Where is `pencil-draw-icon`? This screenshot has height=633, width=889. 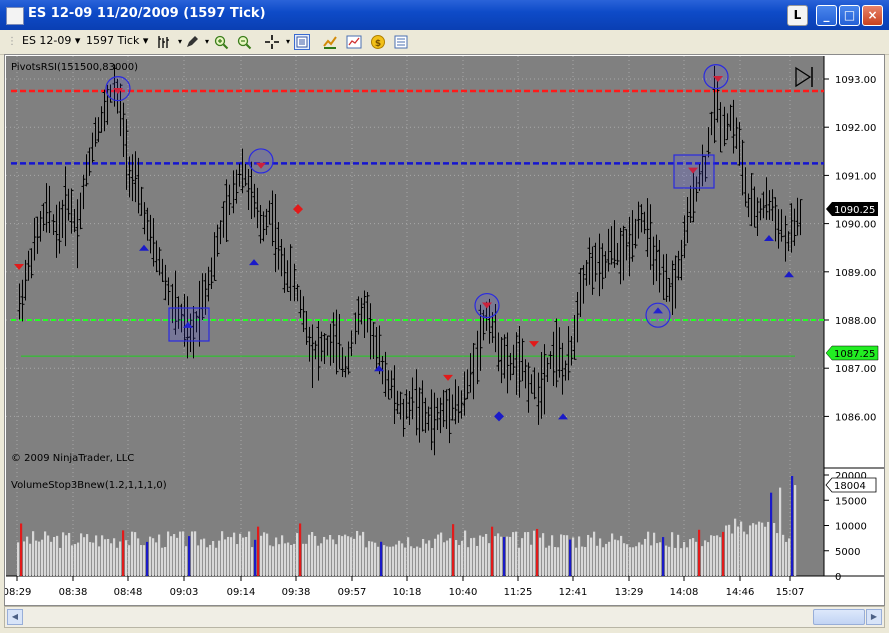 pencil-draw-icon is located at coordinates (192, 42).